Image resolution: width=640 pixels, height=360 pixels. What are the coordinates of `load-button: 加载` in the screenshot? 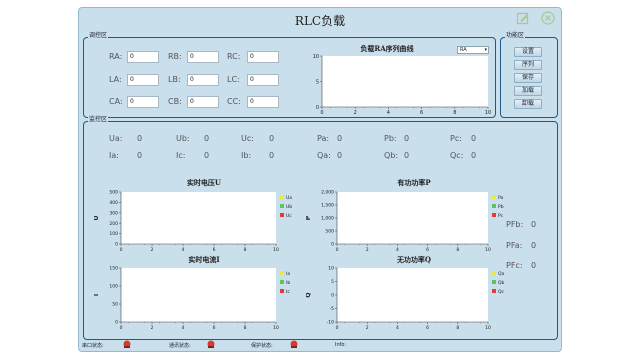 It's located at (528, 91).